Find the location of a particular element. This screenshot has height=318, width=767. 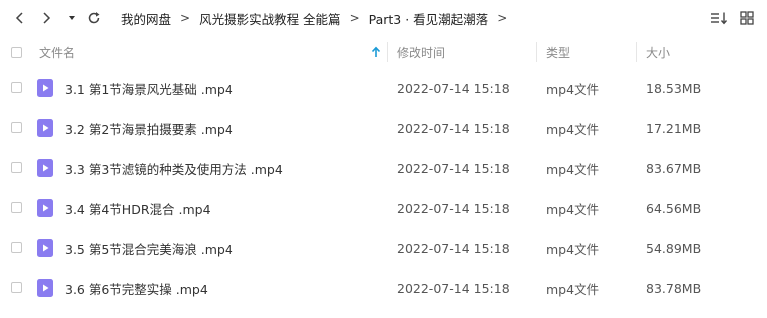

refresh-icon is located at coordinates (94, 18).